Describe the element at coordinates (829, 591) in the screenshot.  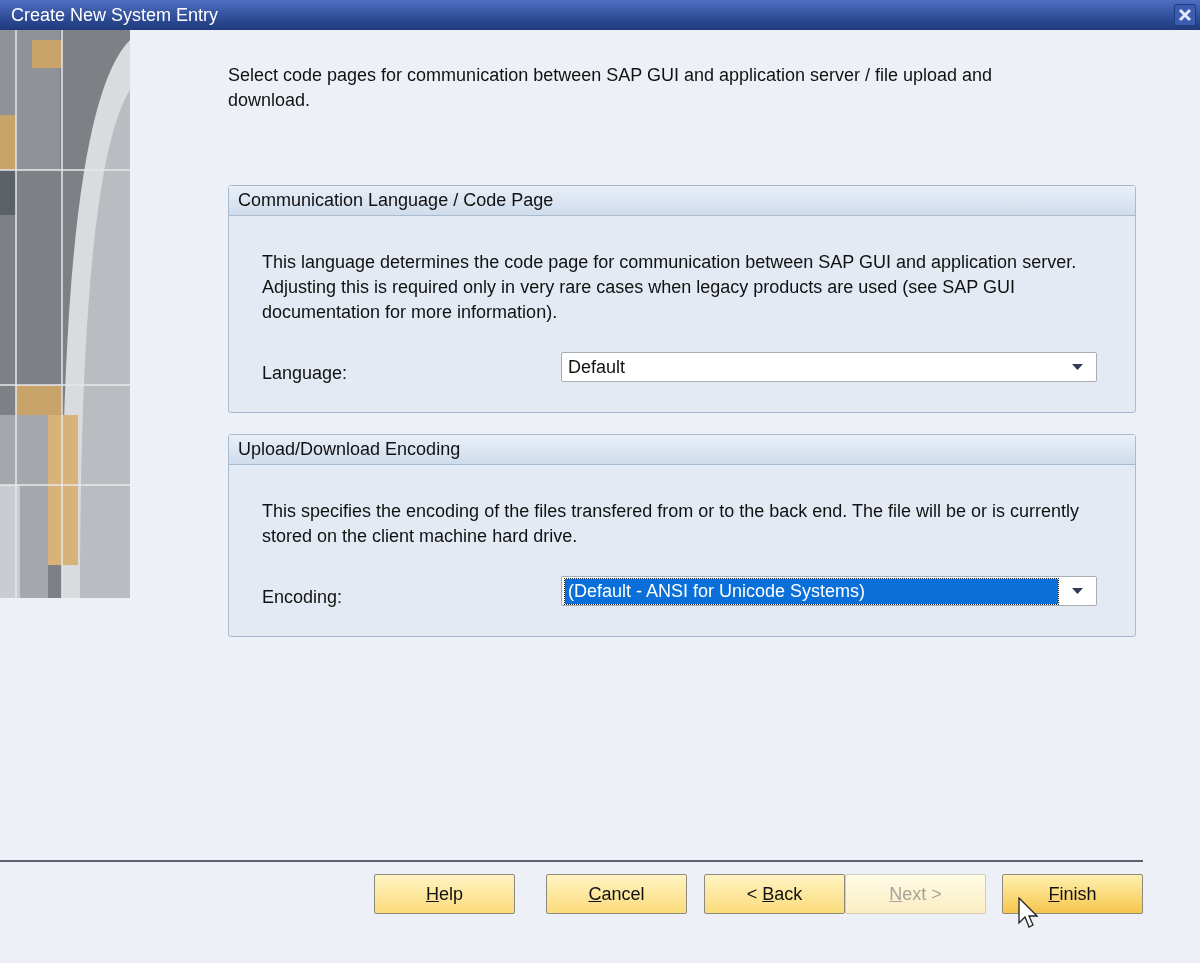
I see `dropdown: (Default - ANSI for Unicode Systems)` at that location.